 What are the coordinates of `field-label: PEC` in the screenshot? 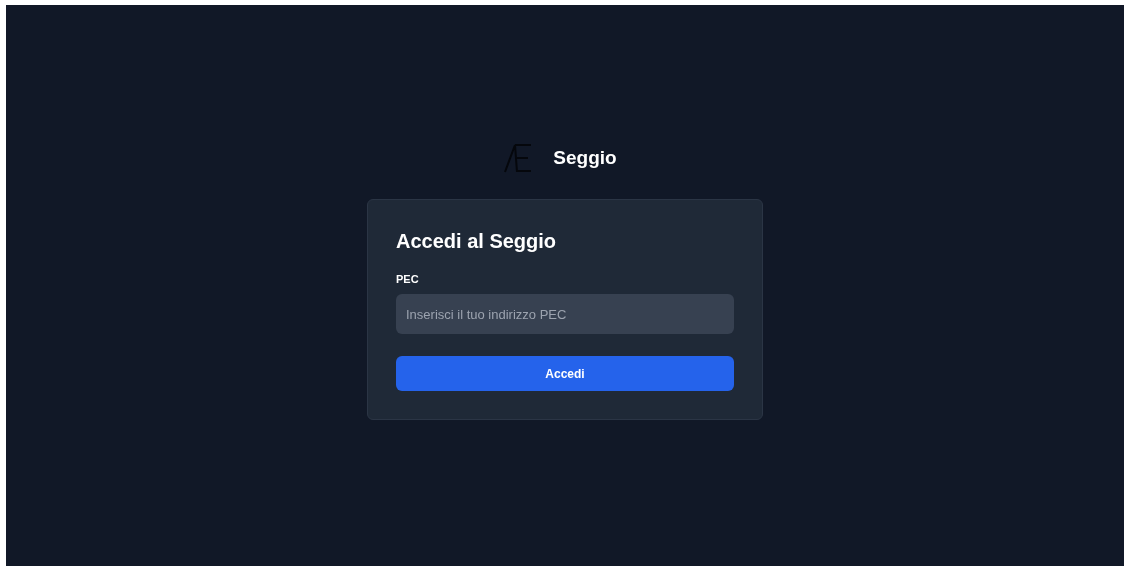 It's located at (407, 279).